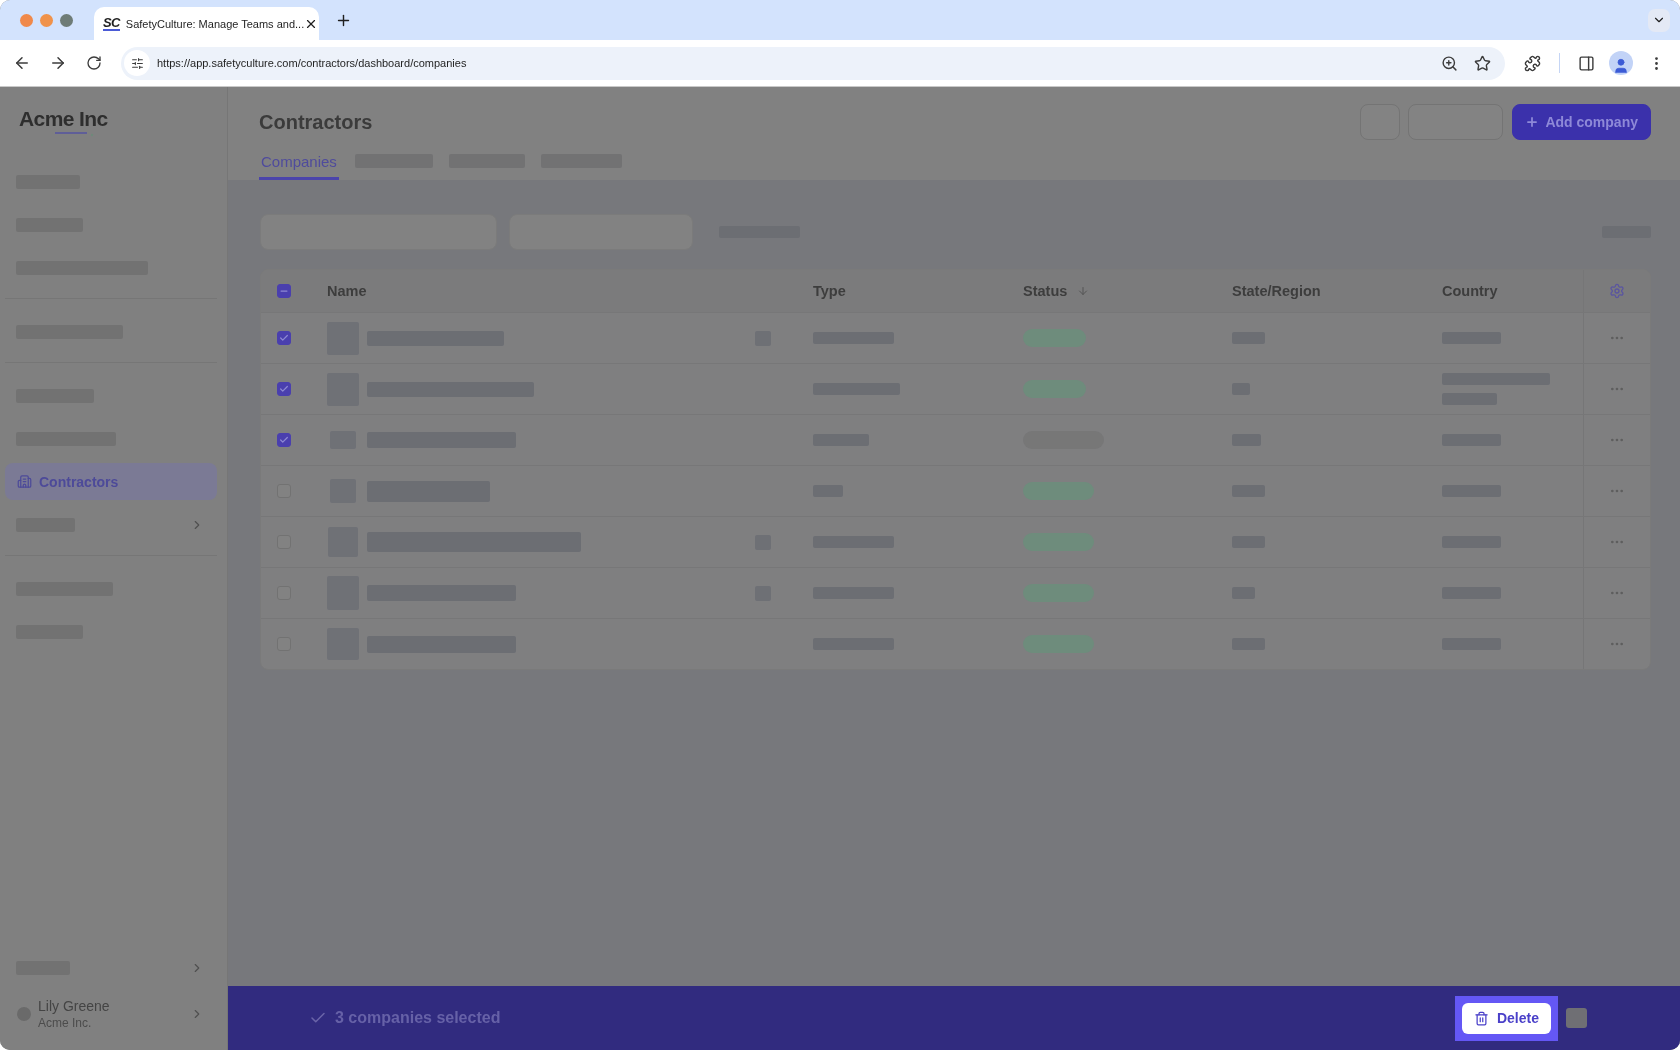  What do you see at coordinates (94, 63) in the screenshot?
I see `reload-icon` at bounding box center [94, 63].